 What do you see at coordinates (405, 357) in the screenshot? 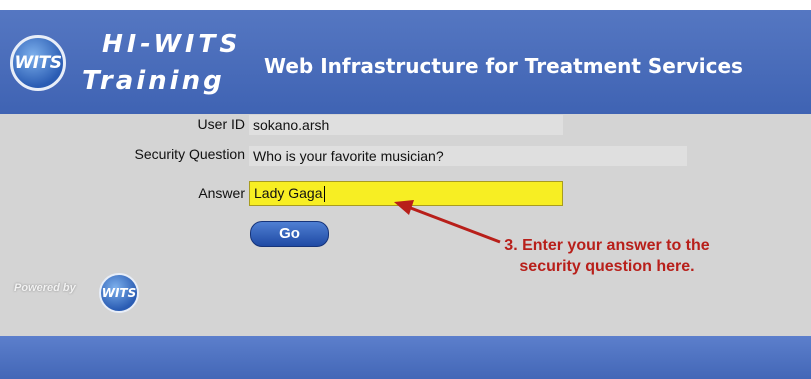
I see `footer-bar` at bounding box center [405, 357].